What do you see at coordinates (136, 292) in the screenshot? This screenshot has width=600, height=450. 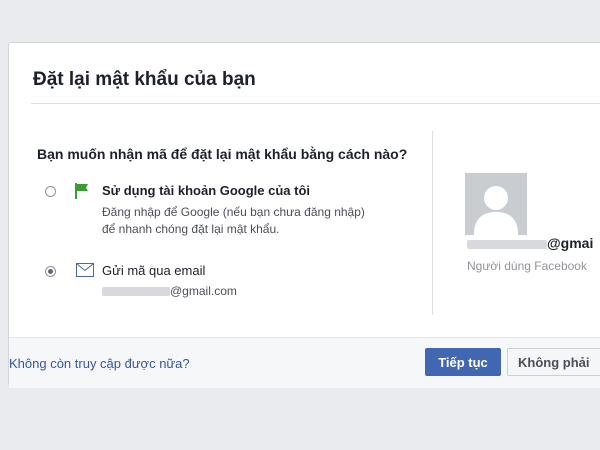 I see `masked-email-local-part` at bounding box center [136, 292].